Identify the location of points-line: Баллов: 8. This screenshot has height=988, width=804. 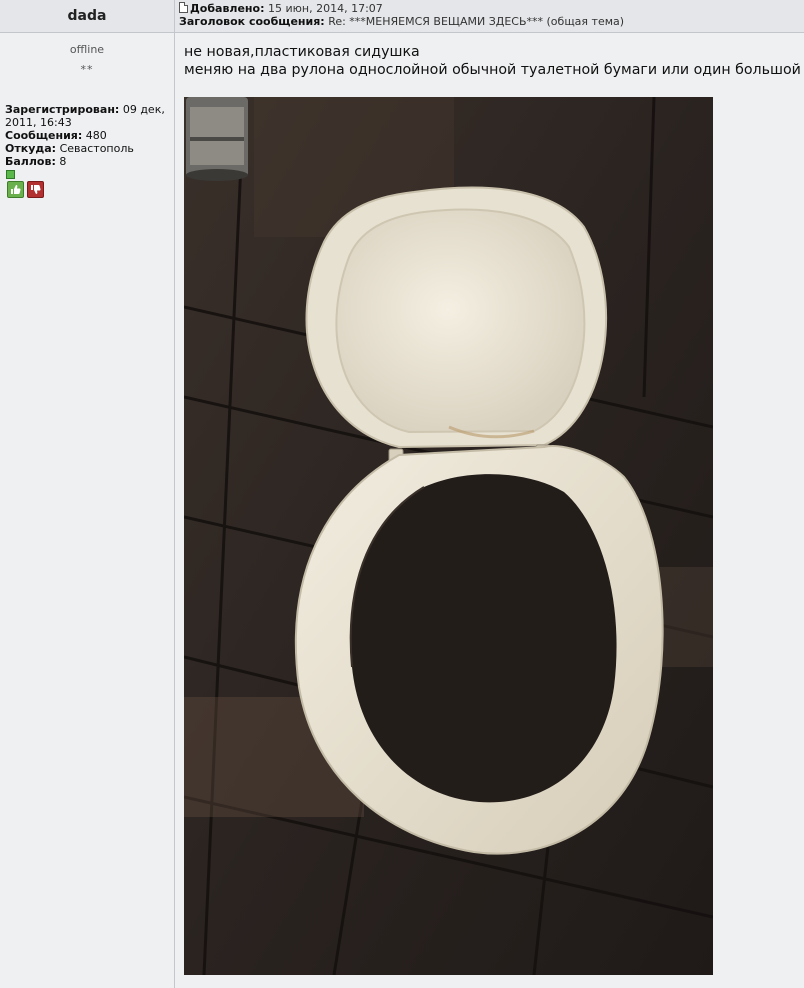
(88, 161).